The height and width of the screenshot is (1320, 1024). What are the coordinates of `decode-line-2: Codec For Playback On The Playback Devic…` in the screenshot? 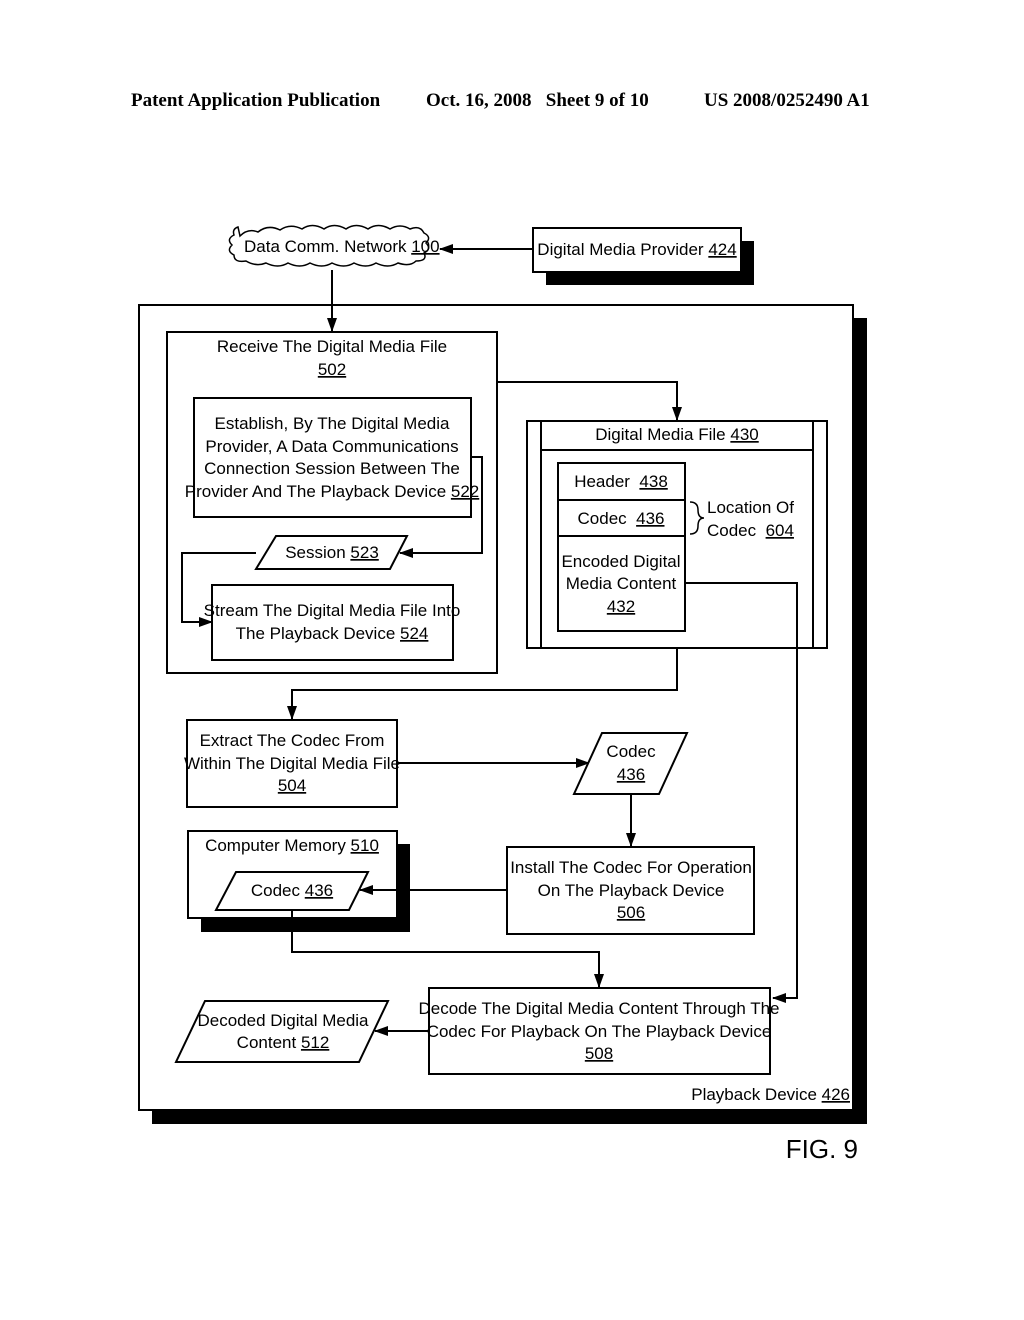 It's located at (599, 1031).